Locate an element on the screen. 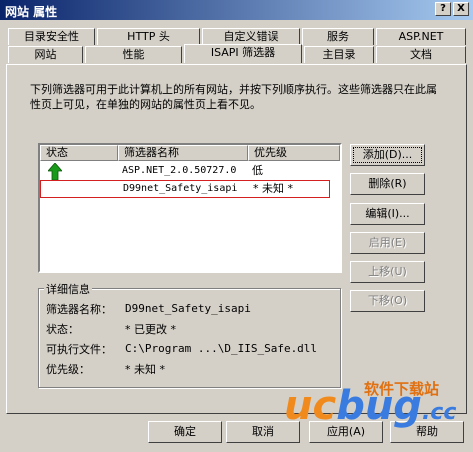 This screenshot has width=473, height=452. move-up-button: 上移(U) is located at coordinates (387, 272).